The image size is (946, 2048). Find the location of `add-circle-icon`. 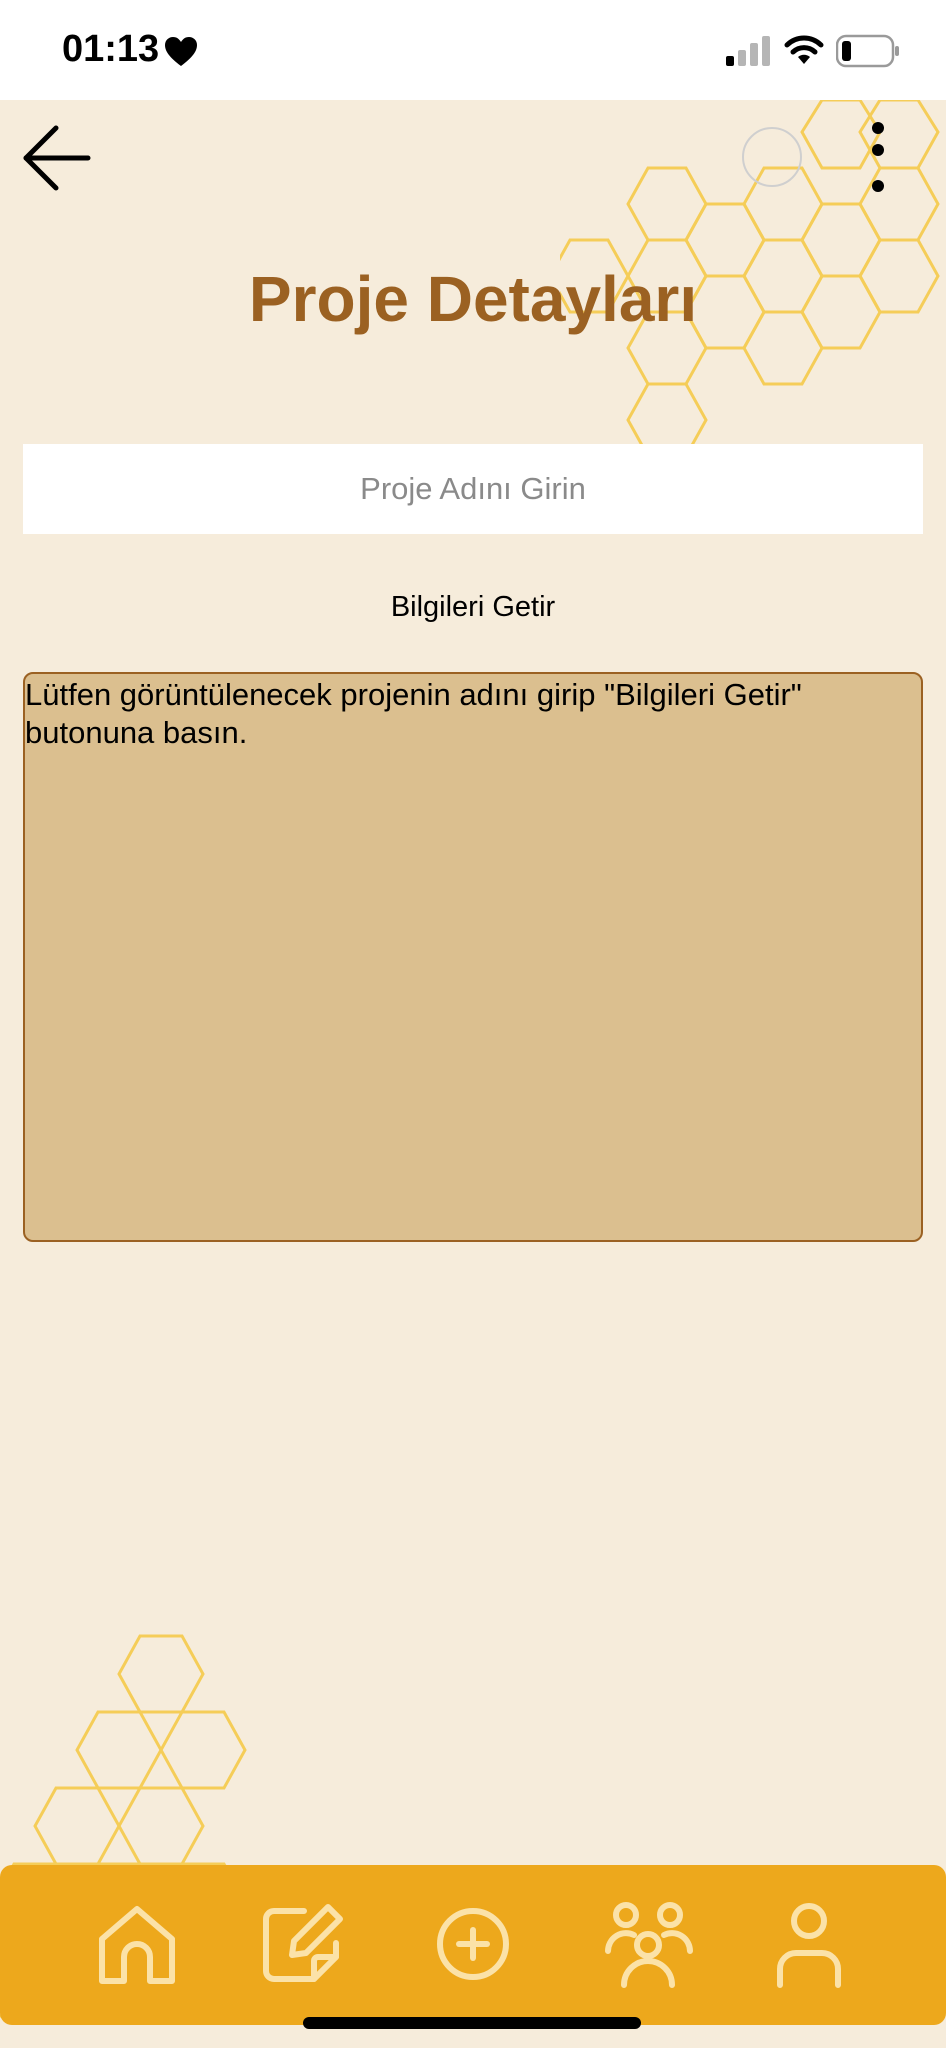

add-circle-icon is located at coordinates (473, 1944).